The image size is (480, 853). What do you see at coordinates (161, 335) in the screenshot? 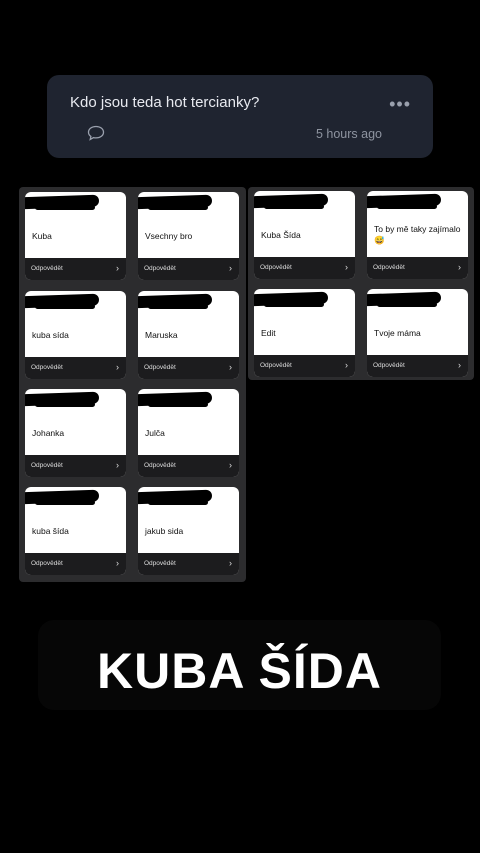
I see `answer-text: Maruska` at bounding box center [161, 335].